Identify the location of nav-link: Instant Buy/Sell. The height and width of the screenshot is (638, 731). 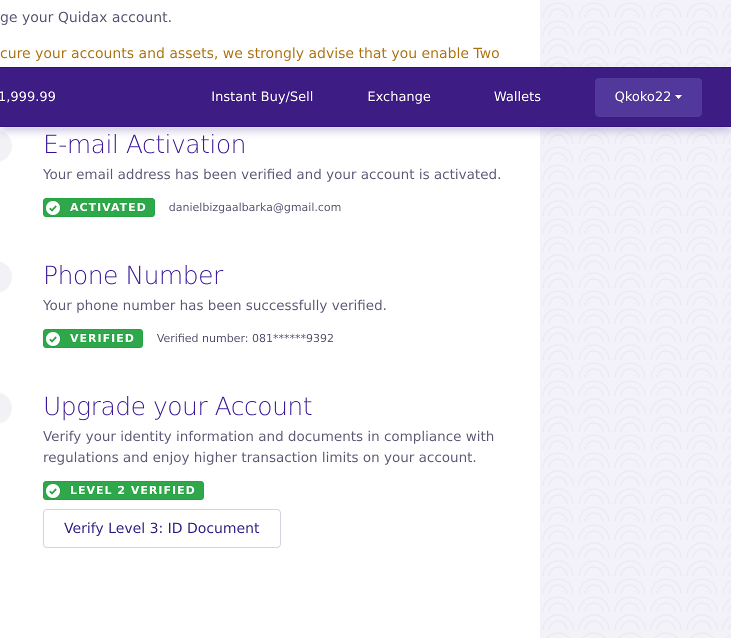
(262, 97).